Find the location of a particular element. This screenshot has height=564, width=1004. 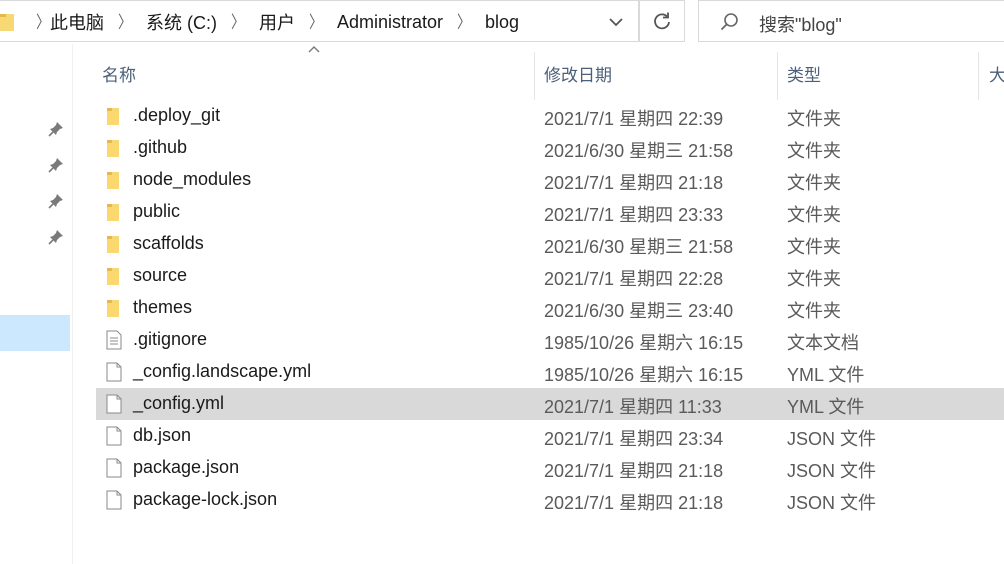

file-date: 2021/7/1 星期四 22:28 is located at coordinates (634, 279).